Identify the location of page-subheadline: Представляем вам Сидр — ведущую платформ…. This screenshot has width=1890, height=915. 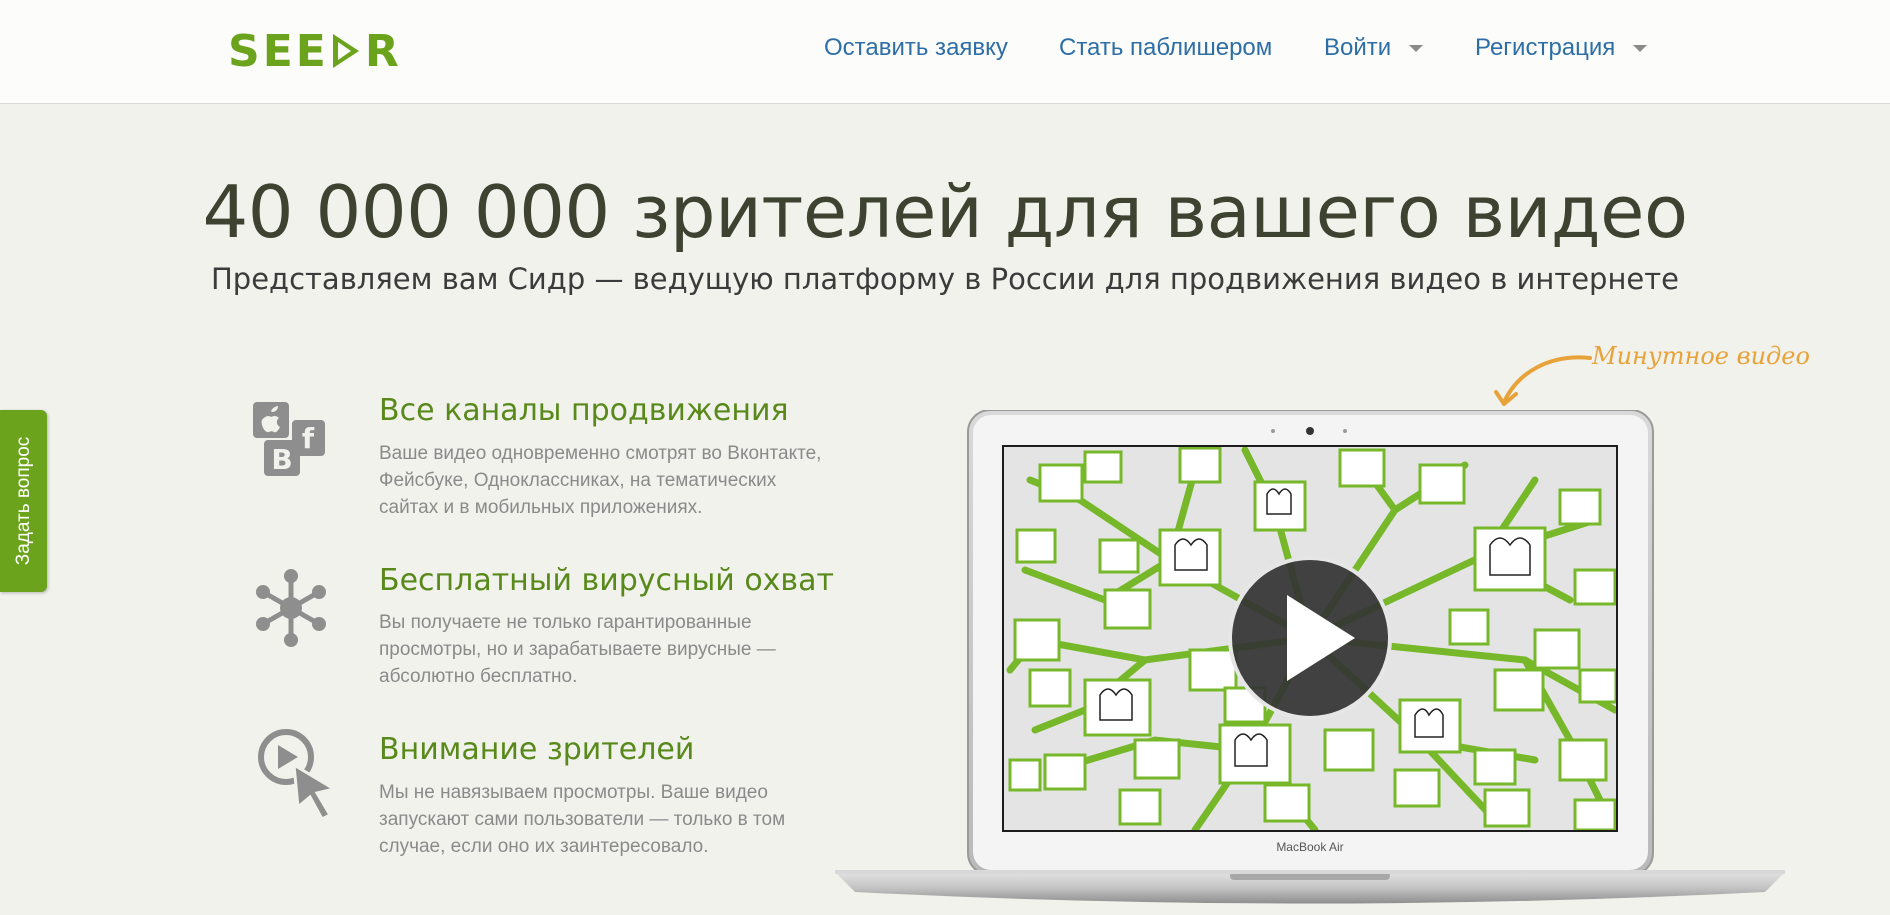
(944, 279).